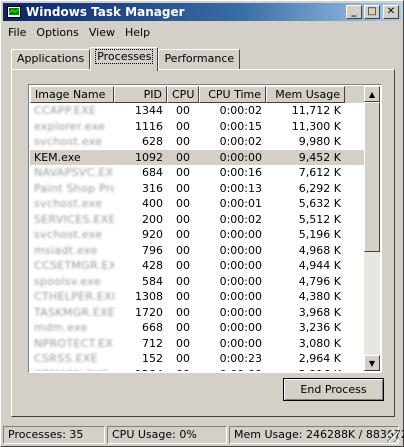  I want to click on process-mem-usage: 5,196 K, so click(319, 234).